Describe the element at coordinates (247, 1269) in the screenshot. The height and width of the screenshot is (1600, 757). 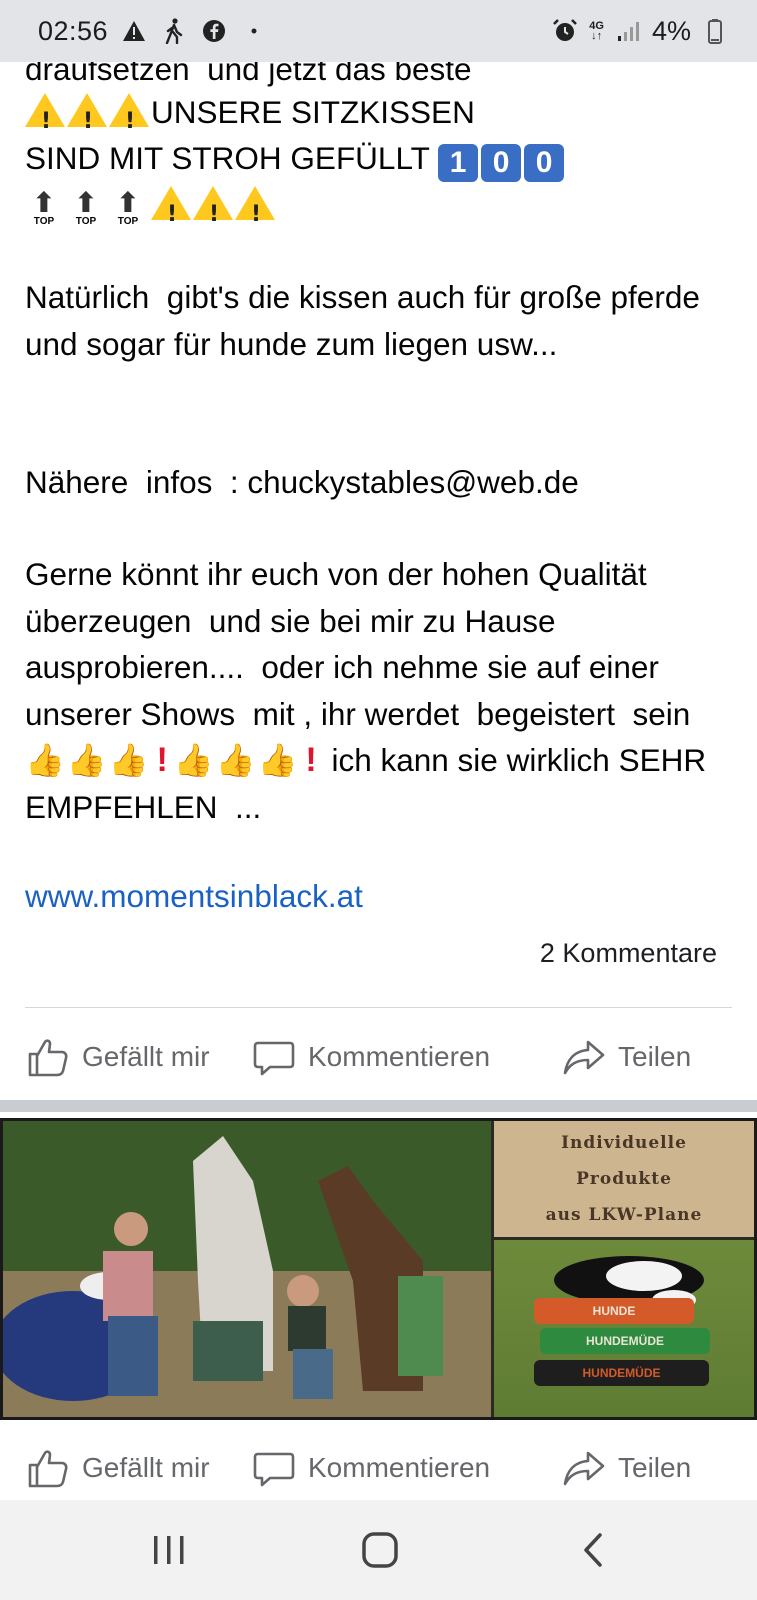
I see `photo-horses-scene` at that location.